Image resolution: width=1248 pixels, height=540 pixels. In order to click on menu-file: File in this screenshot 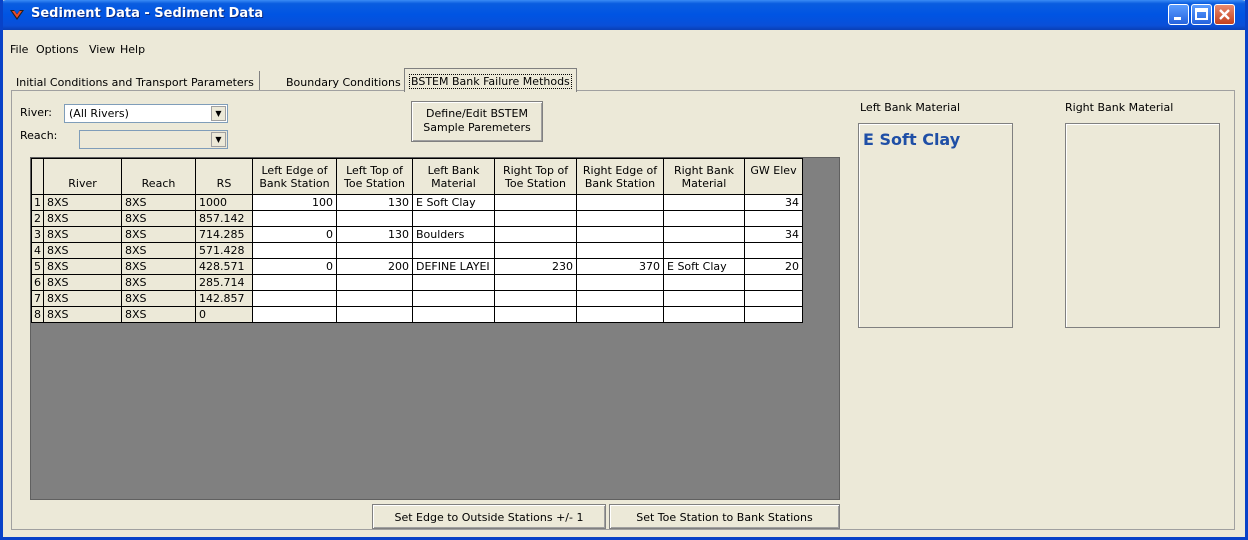, I will do `click(19, 49)`.